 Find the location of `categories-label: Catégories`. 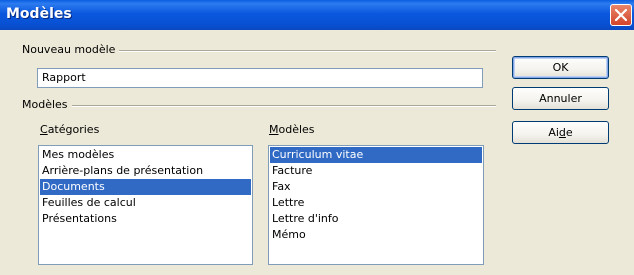

categories-label: Catégories is located at coordinates (70, 129).